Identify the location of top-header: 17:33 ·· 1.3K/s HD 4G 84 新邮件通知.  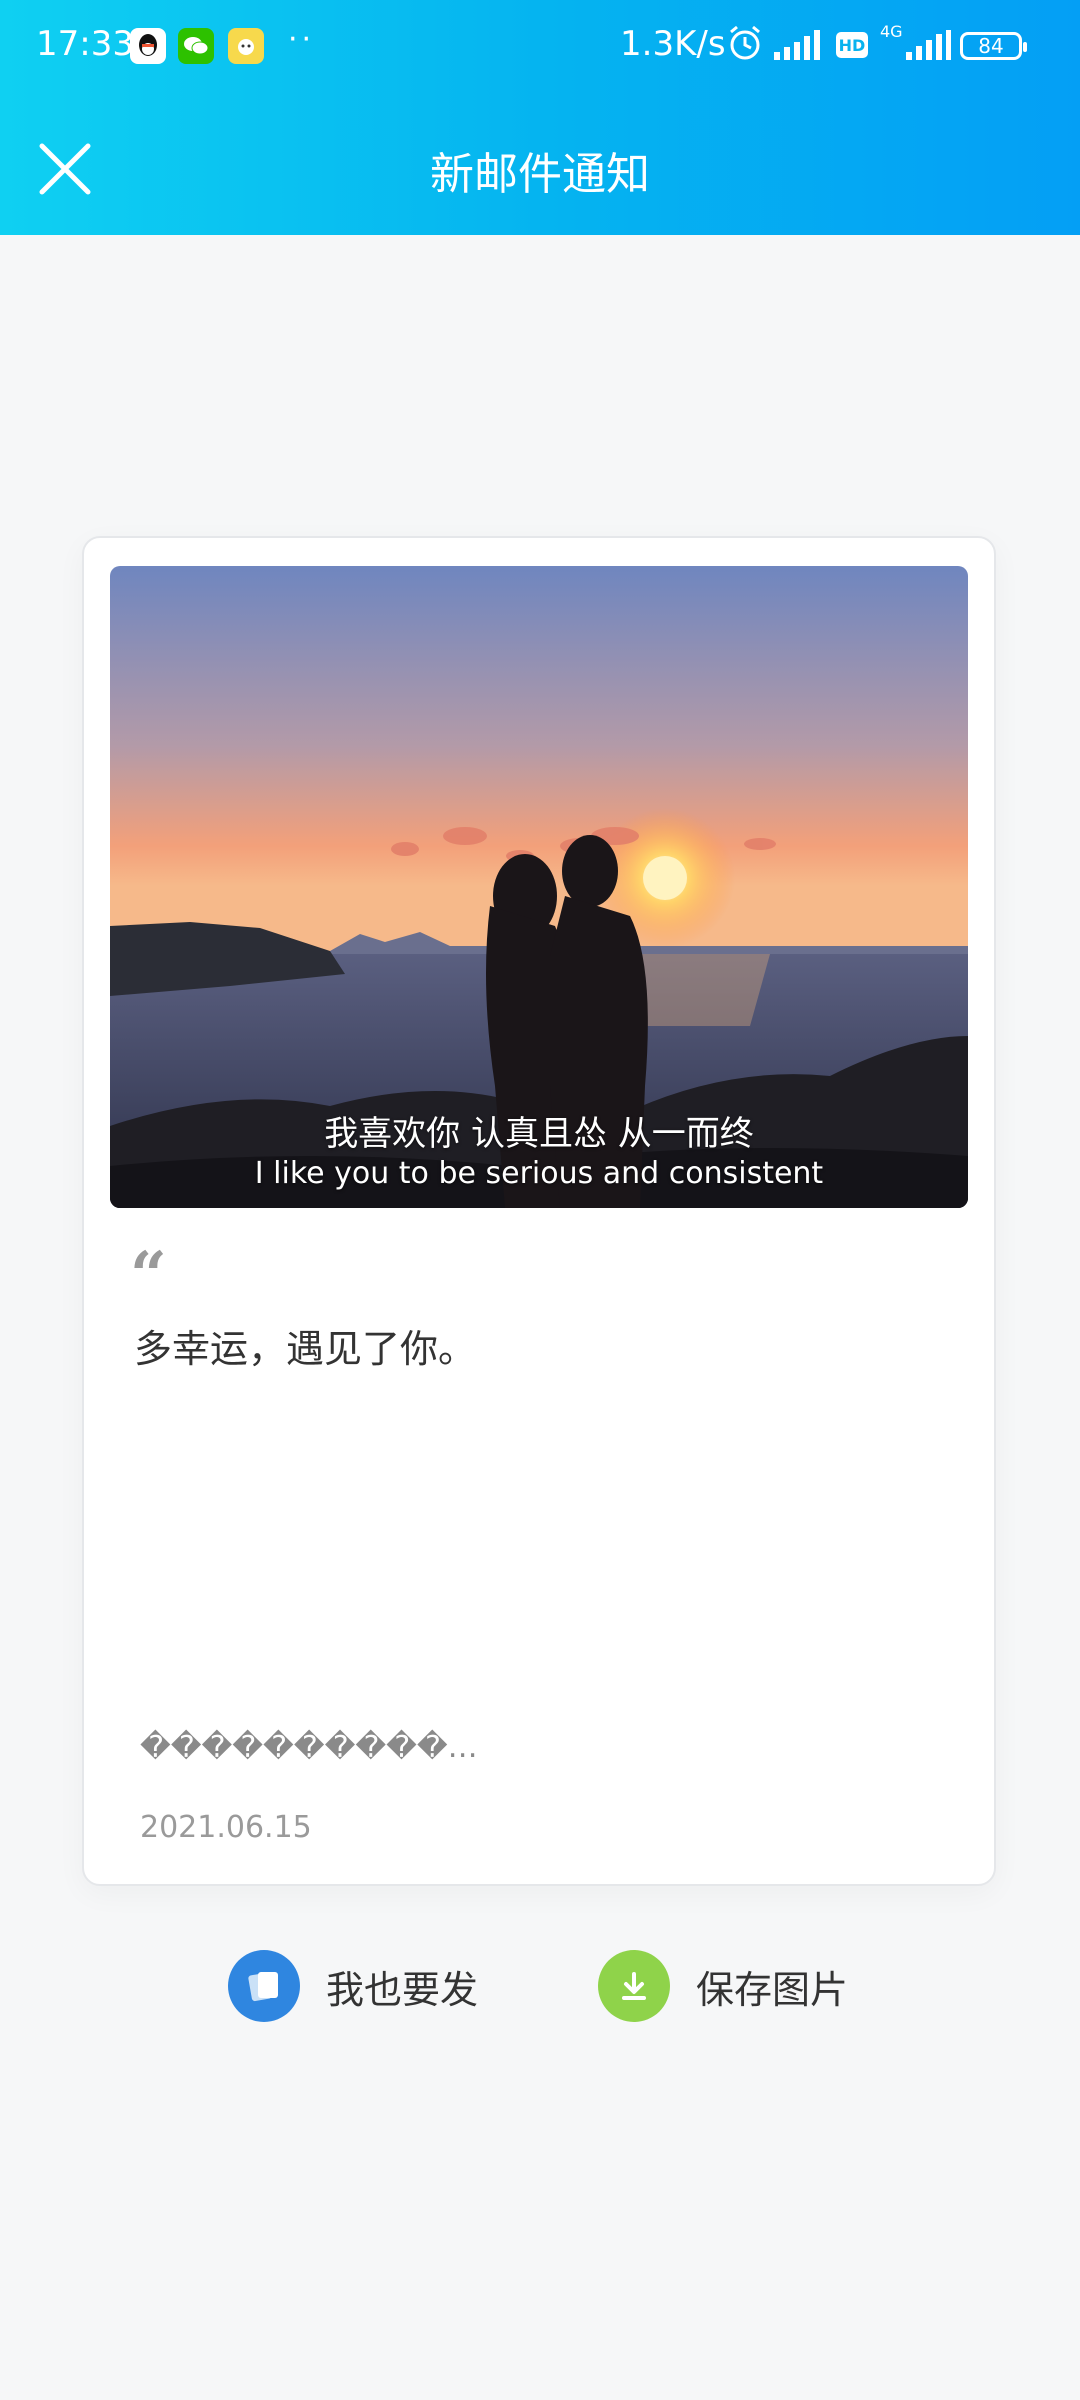
(540, 117).